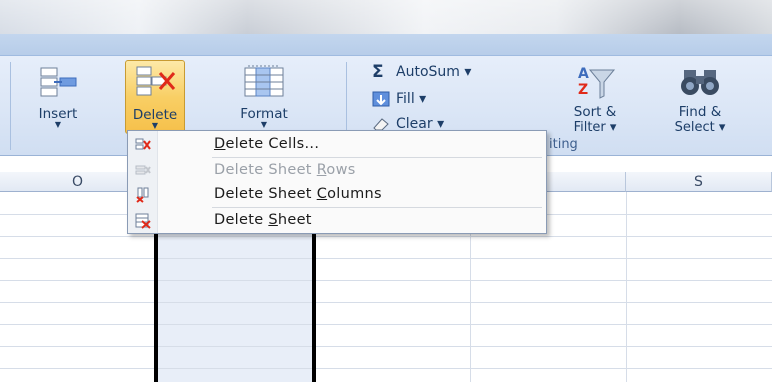 The width and height of the screenshot is (772, 382). Describe the element at coordinates (220, 144) in the screenshot. I see `accelerator-key: D` at that location.